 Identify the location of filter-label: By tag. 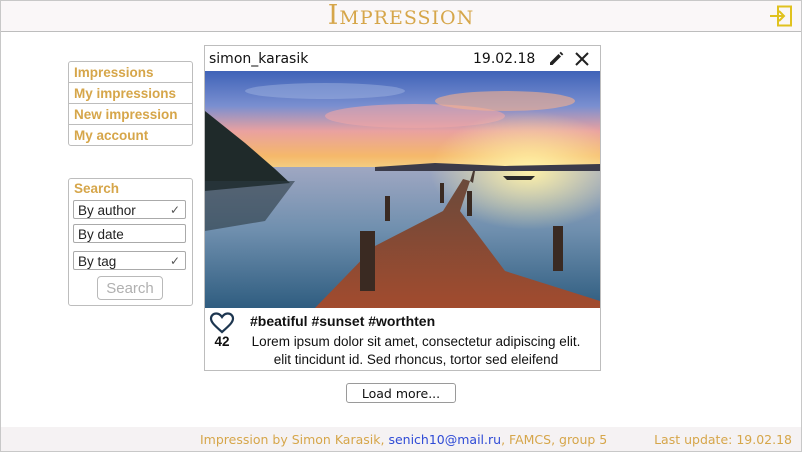
(97, 261).